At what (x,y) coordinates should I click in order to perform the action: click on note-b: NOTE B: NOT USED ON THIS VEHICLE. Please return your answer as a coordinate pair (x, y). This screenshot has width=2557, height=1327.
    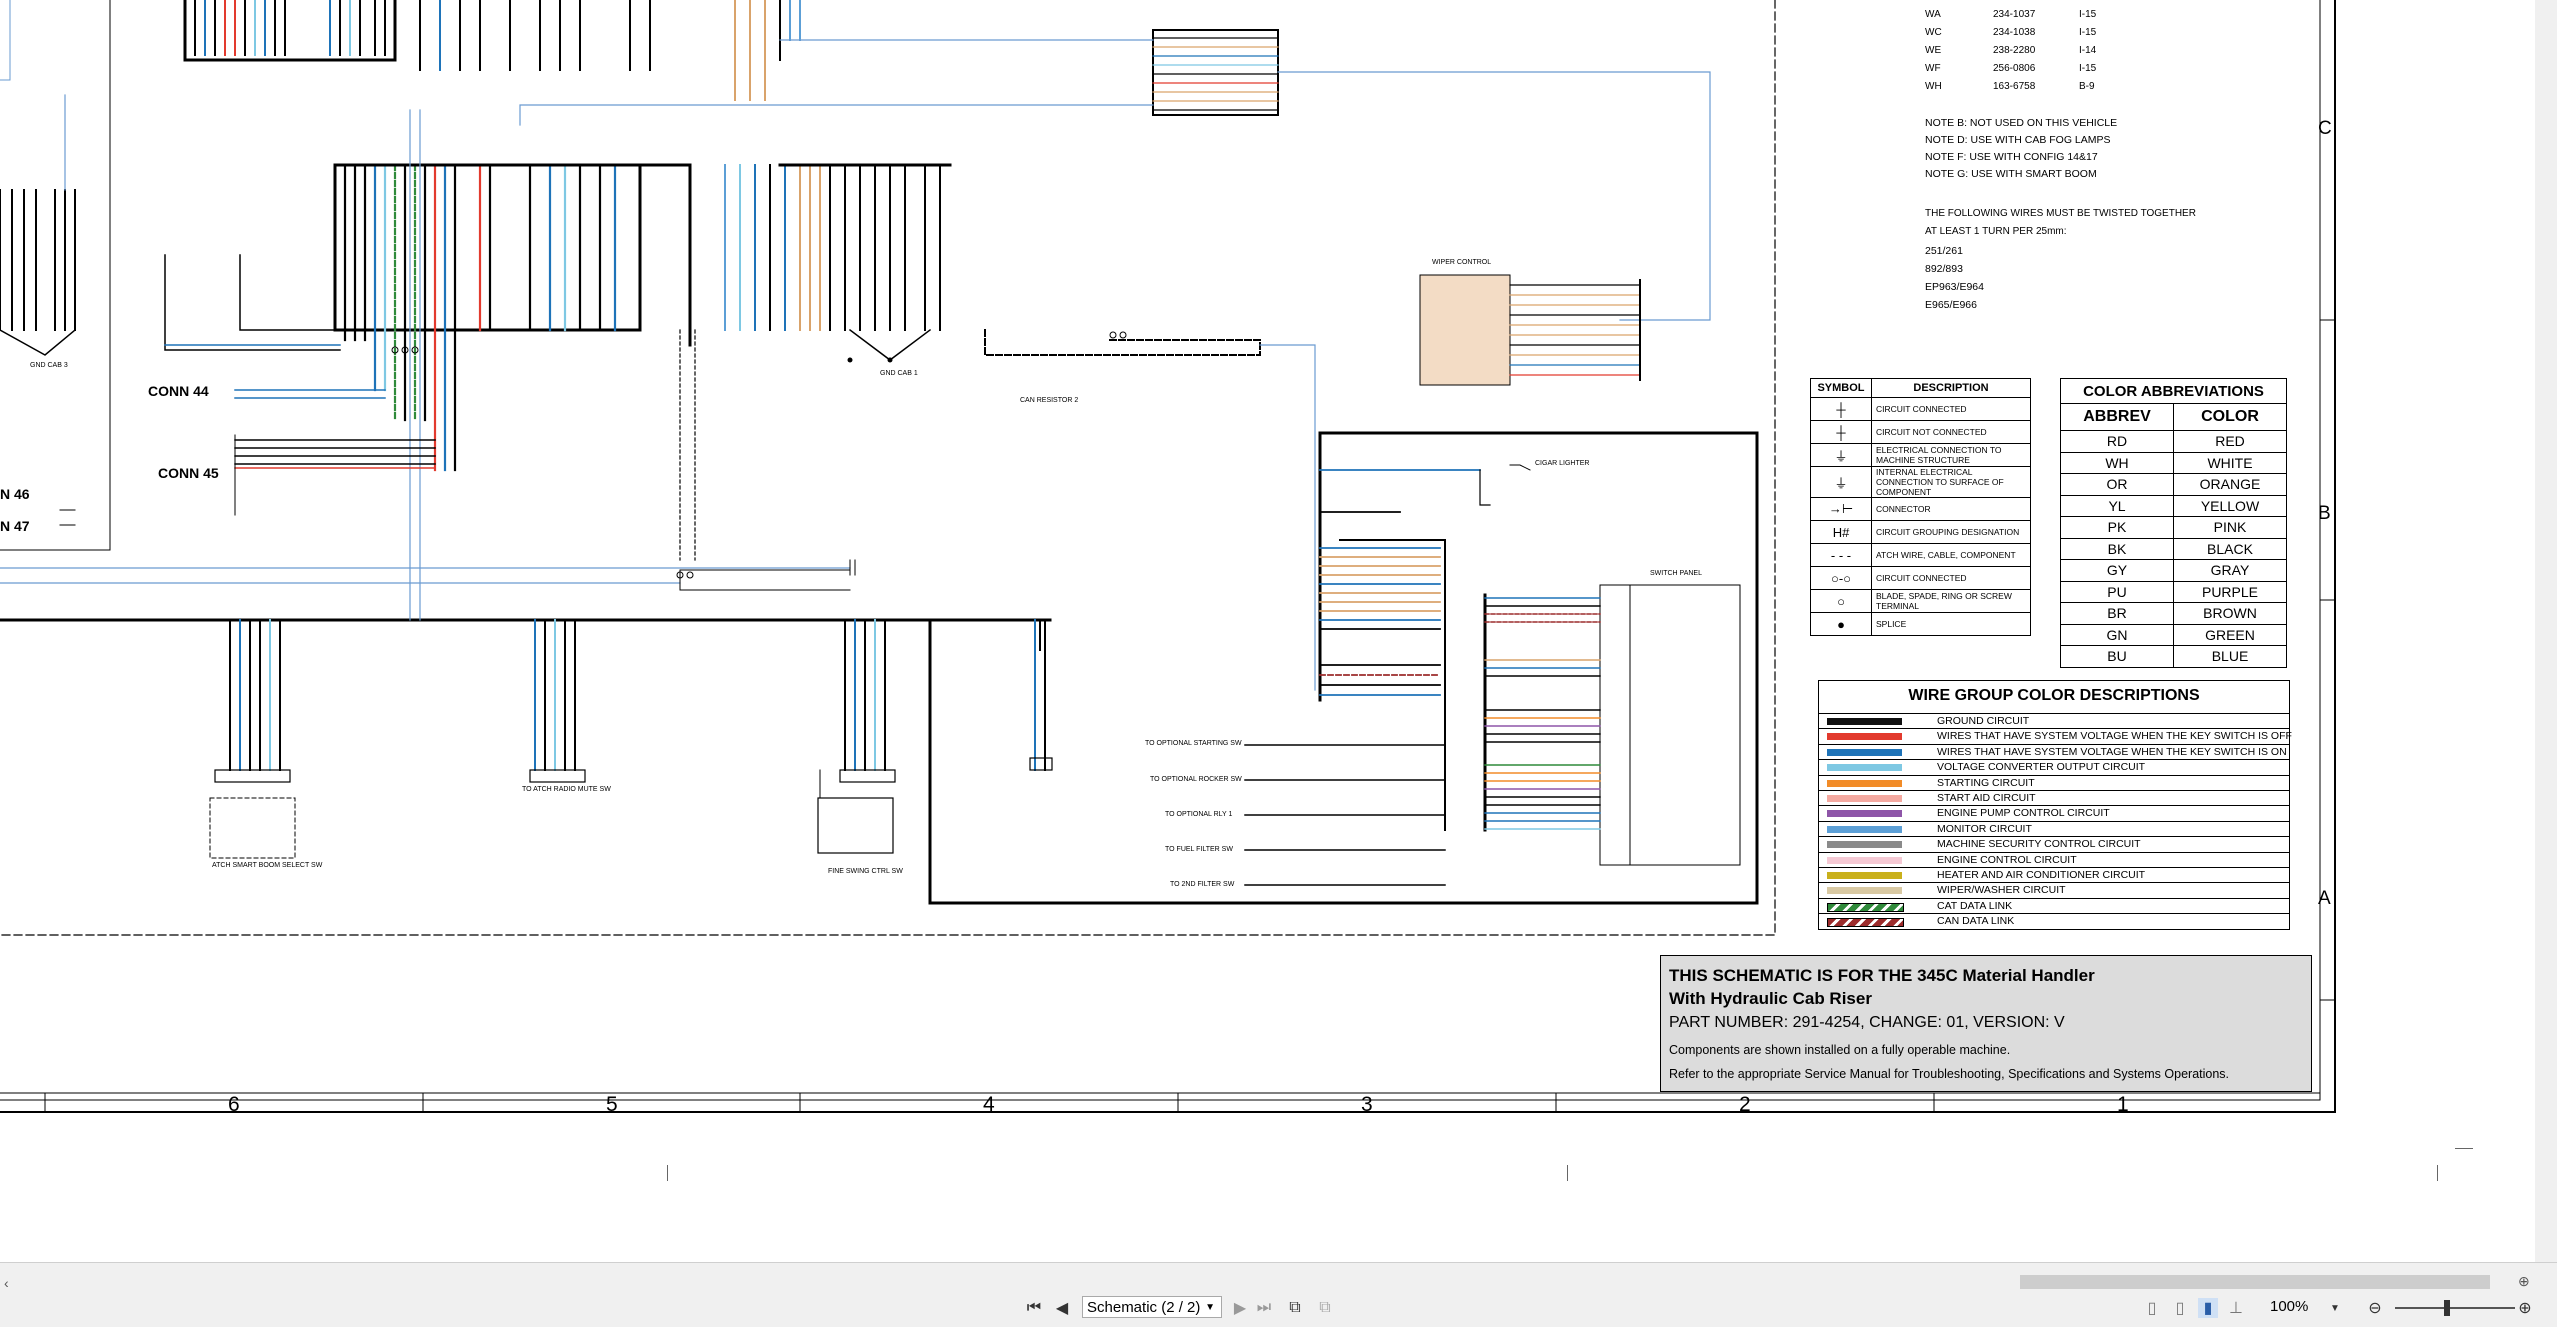
    Looking at the image, I should click on (2021, 123).